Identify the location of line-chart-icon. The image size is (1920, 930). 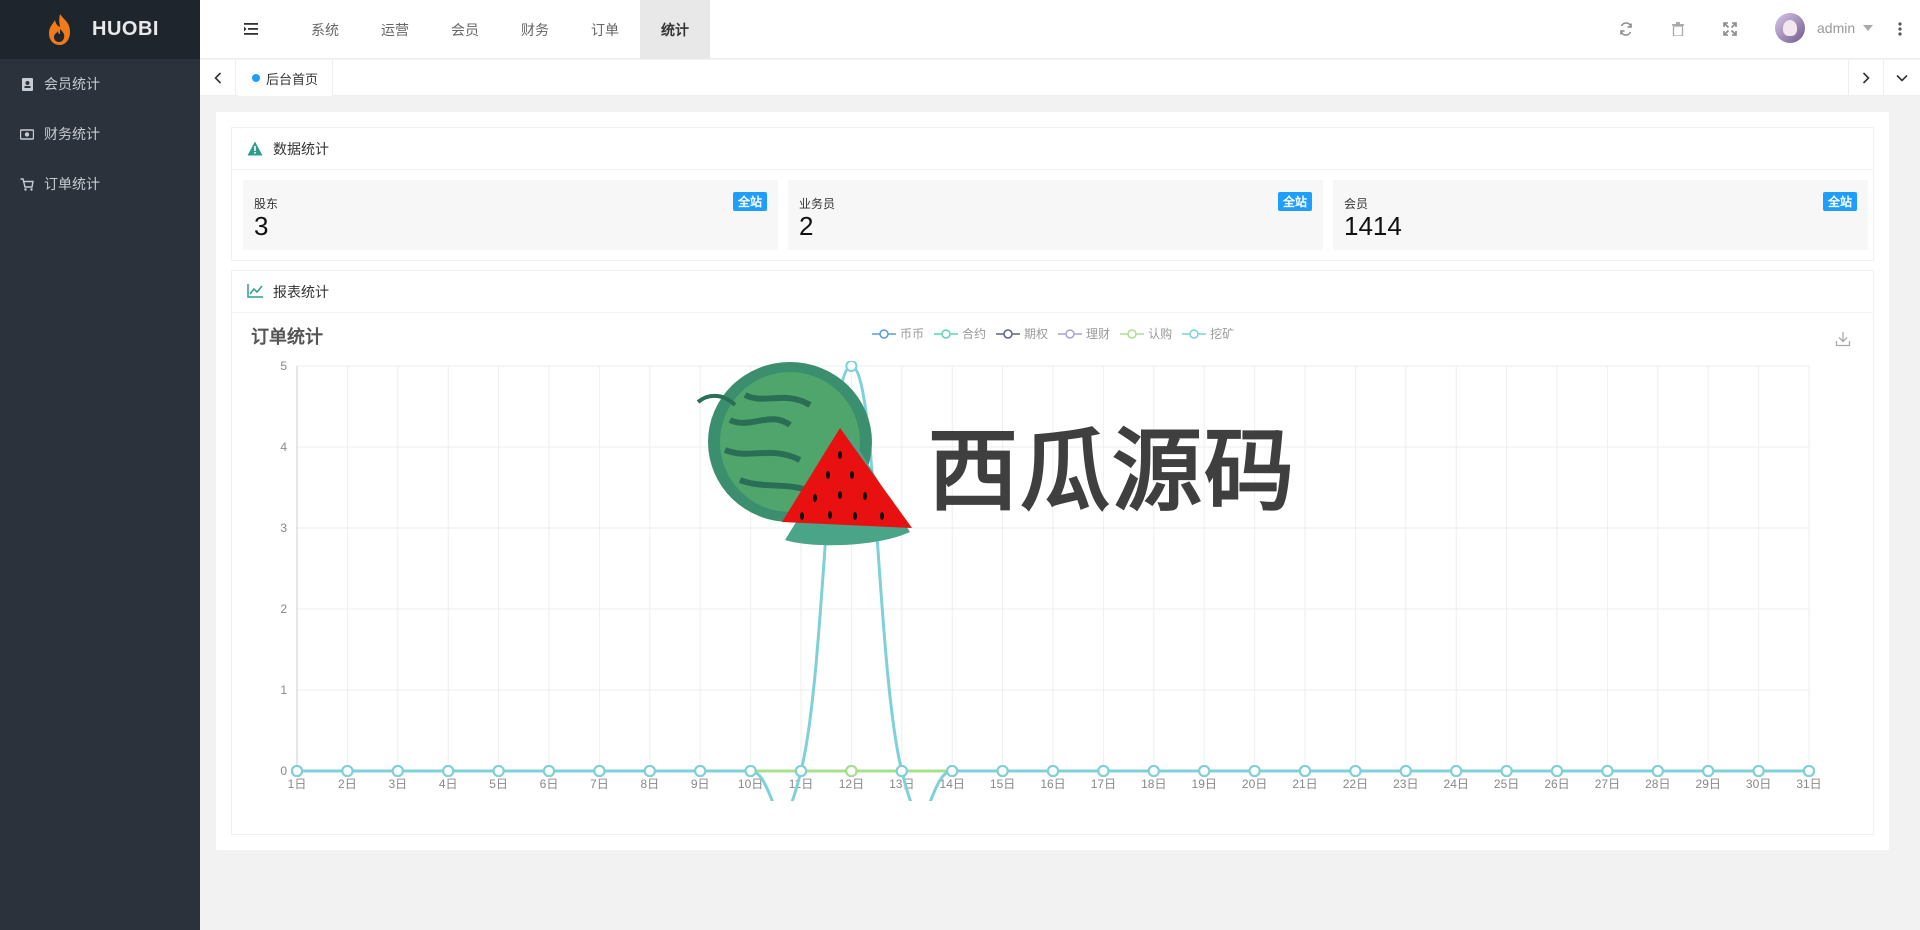
(255, 291).